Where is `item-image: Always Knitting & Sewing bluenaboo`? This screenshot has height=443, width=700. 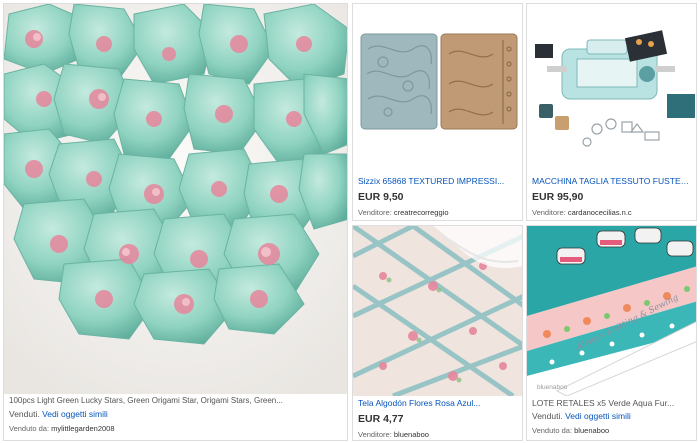
item-image: Always Knitting & Sewing bluenaboo is located at coordinates (611, 311).